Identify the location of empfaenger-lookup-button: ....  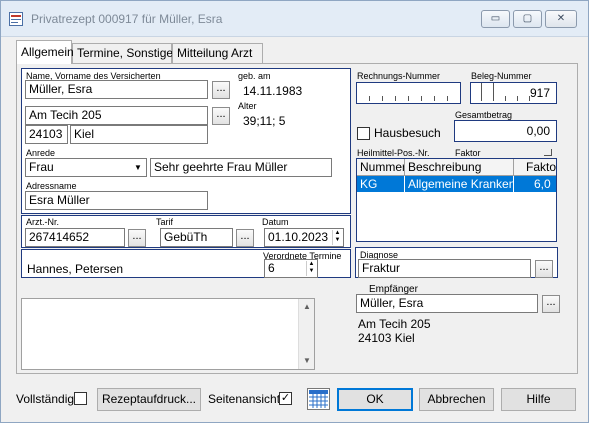
(551, 304).